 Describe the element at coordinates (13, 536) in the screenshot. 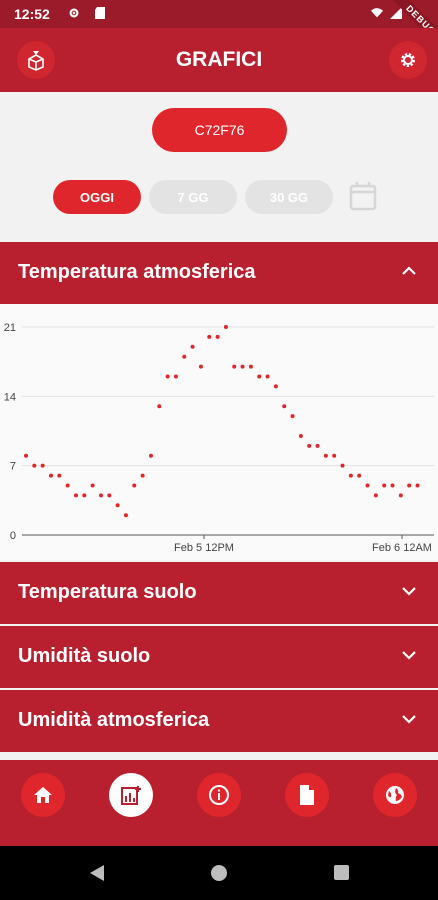

I see `y-tick-label: 0` at that location.